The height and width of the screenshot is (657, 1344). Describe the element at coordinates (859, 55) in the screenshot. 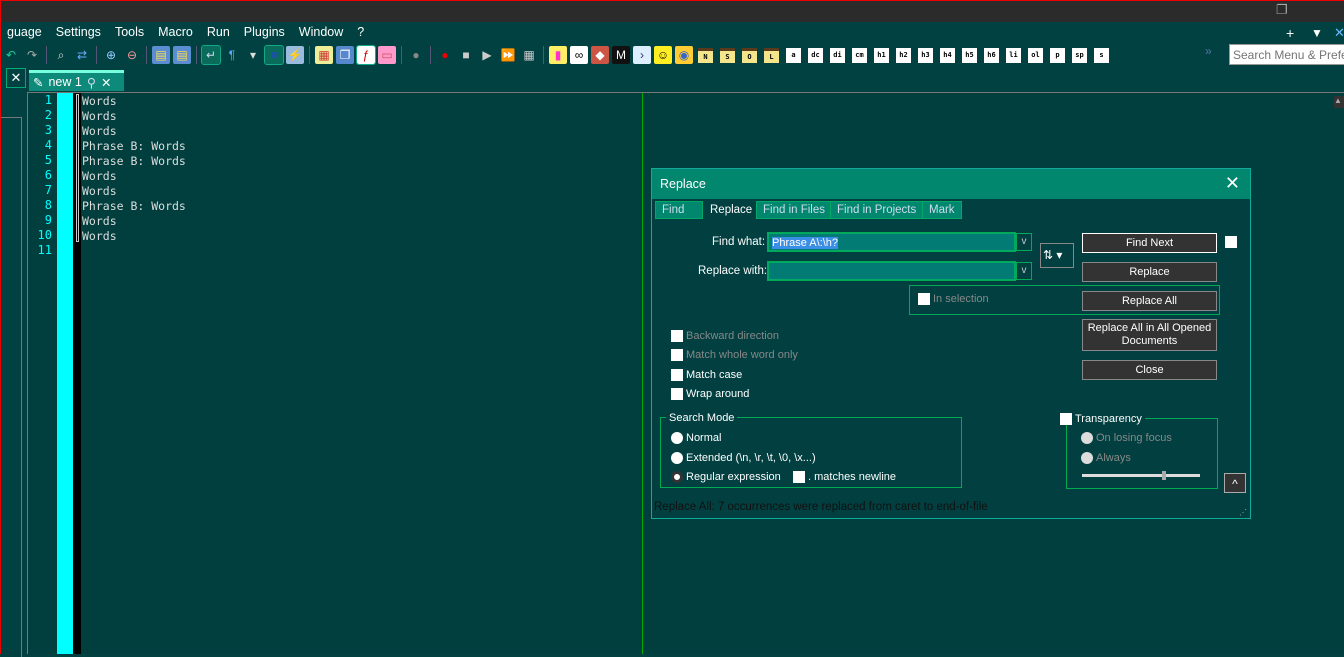

I see `tag-button-cm: cm` at that location.